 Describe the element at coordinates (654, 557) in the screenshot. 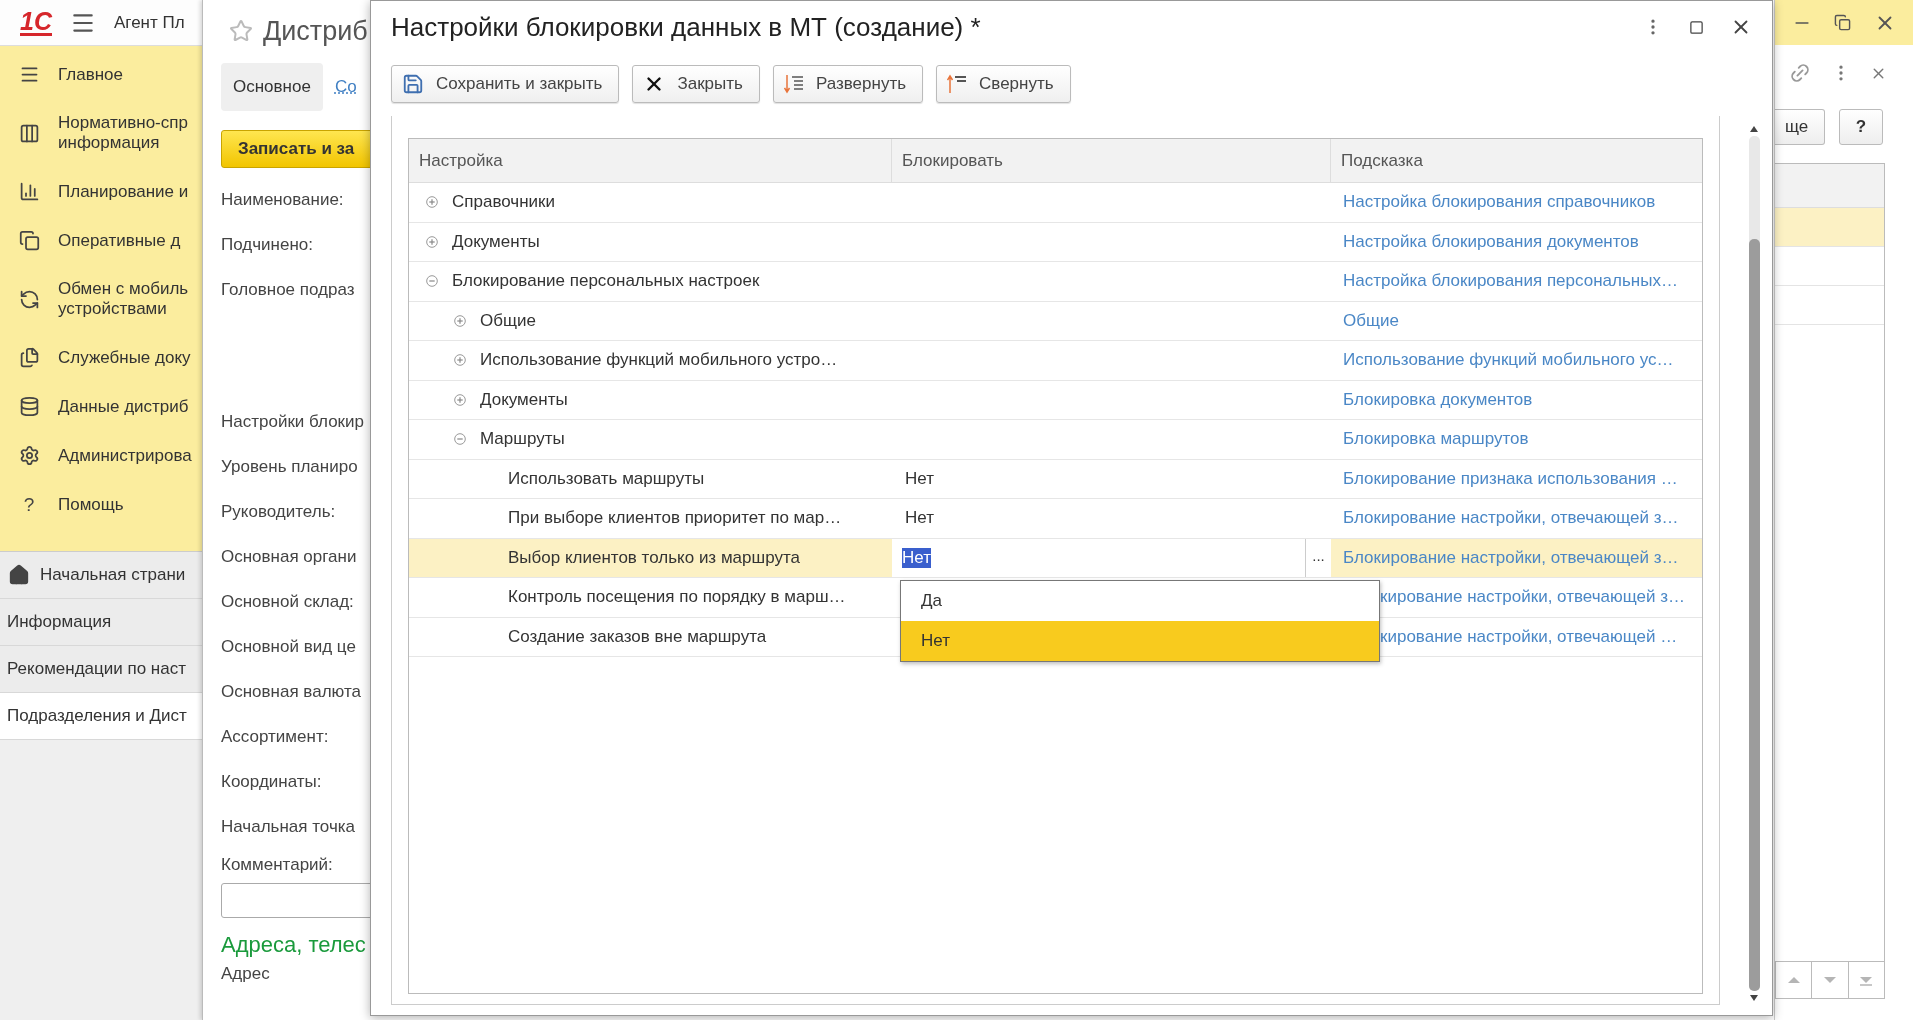

I see `setting-name: Выбор клиентов только из маршрута` at that location.